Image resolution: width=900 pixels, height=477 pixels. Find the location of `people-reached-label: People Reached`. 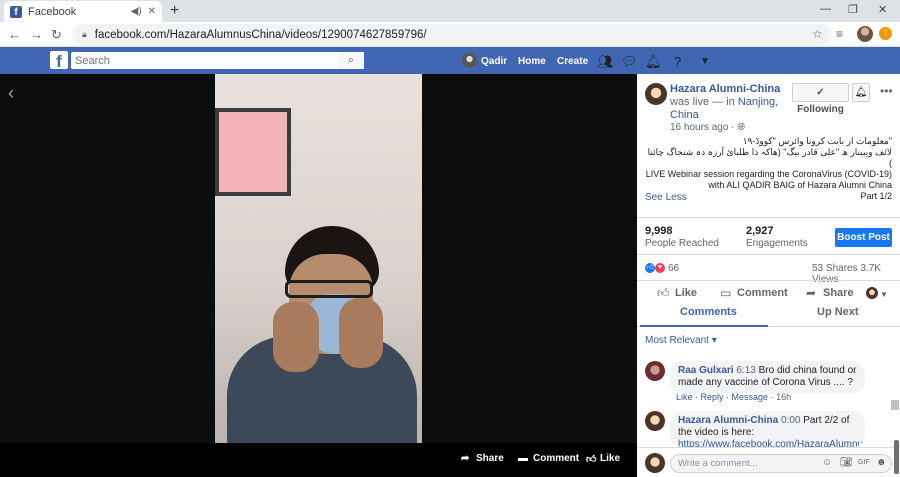

people-reached-label: People Reached is located at coordinates (682, 243).